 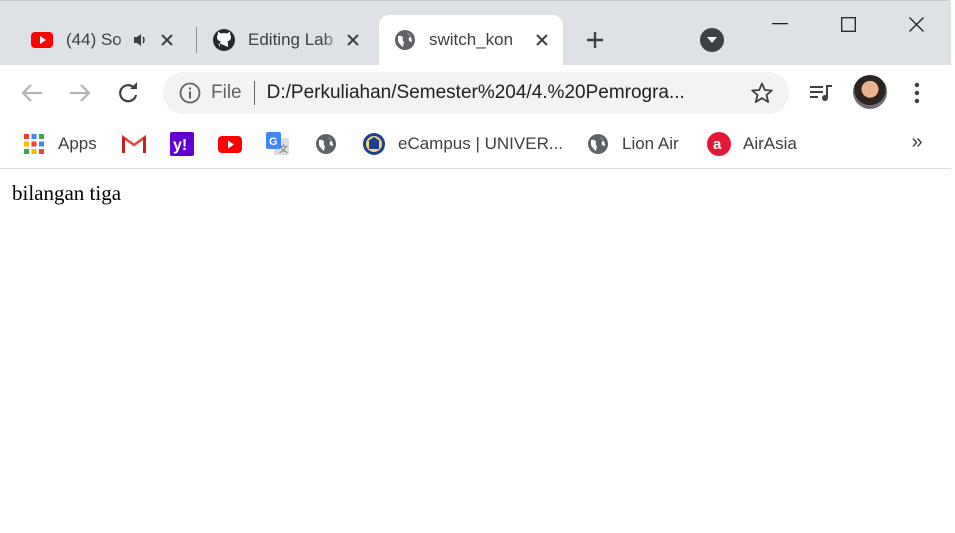 I want to click on info-icon, so click(x=190, y=93).